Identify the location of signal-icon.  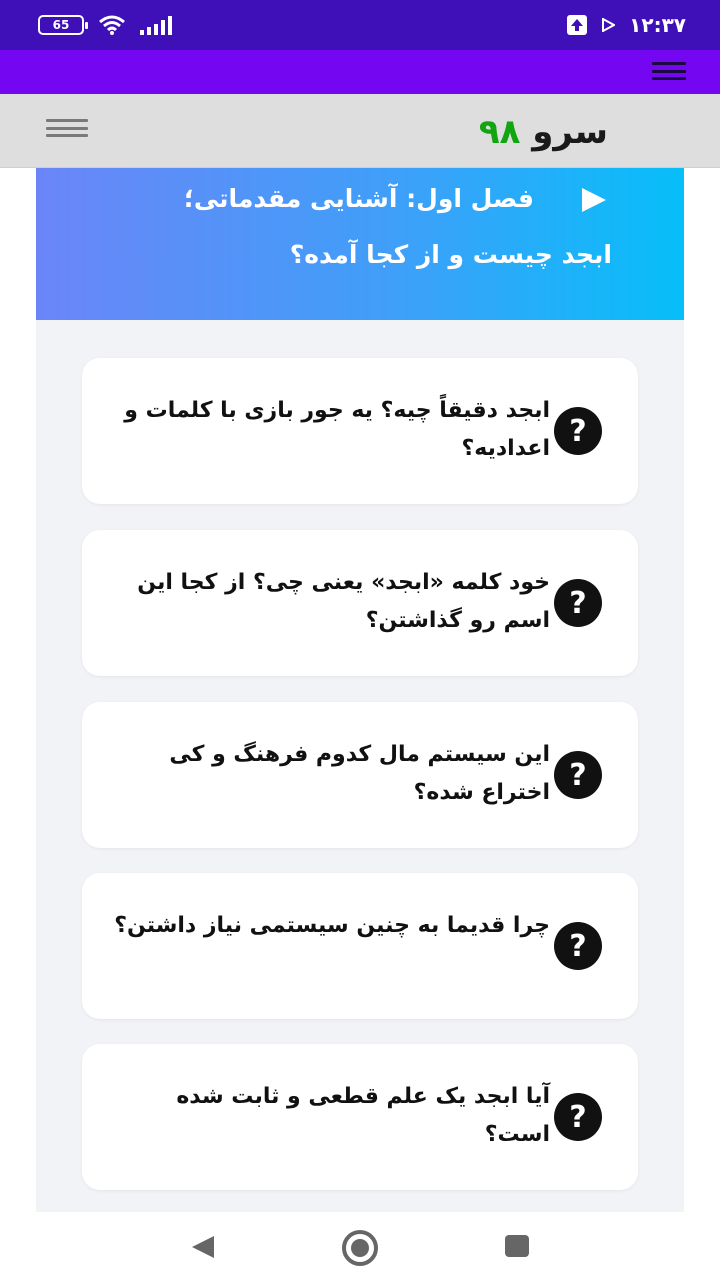
(156, 25).